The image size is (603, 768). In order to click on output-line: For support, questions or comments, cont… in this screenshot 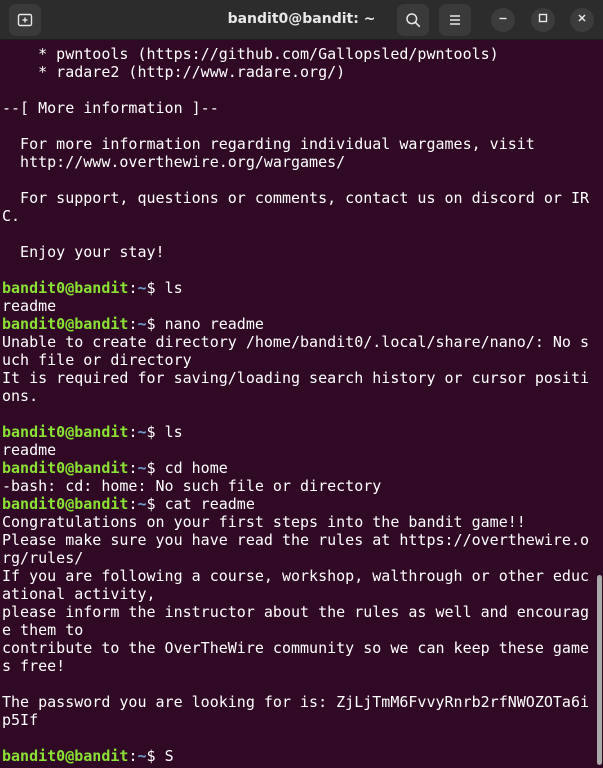, I will do `click(295, 198)`.